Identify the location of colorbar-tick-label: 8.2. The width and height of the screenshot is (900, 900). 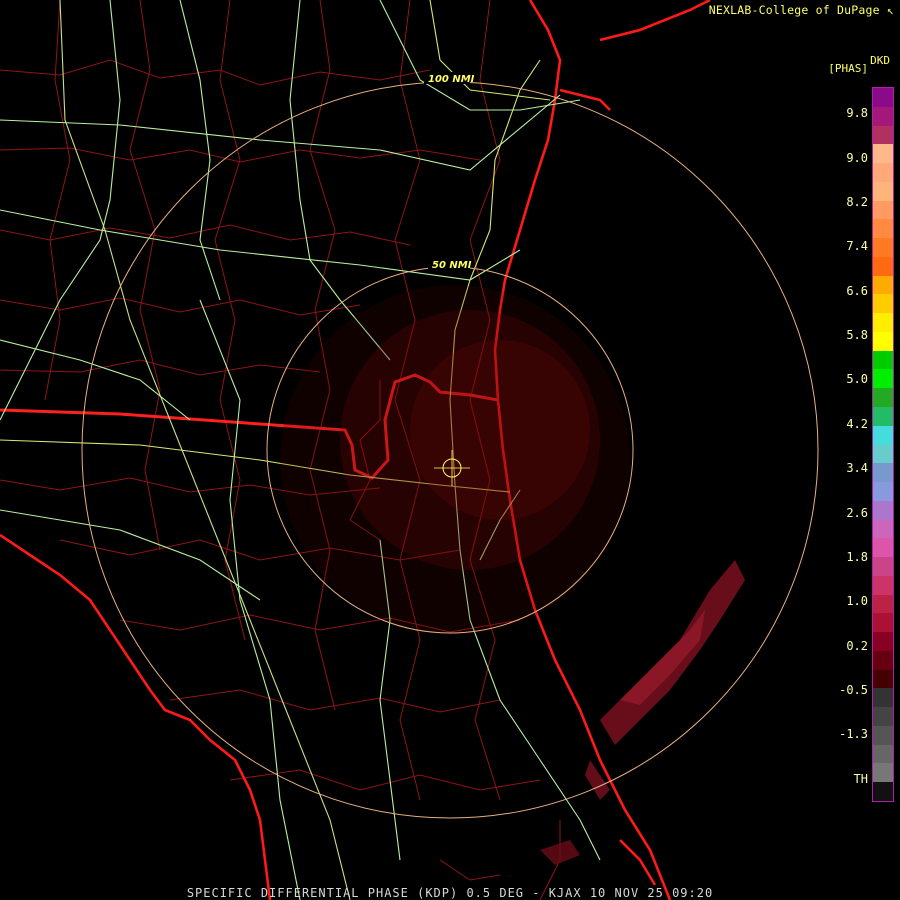
(857, 202).